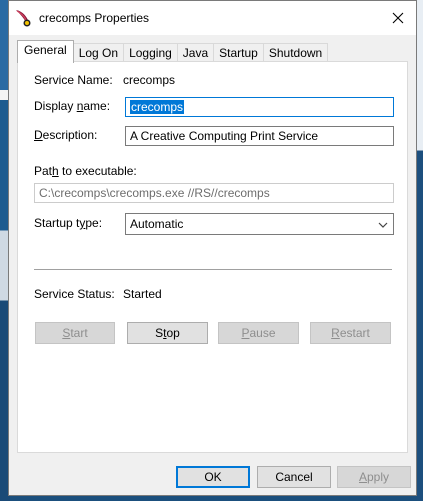  Describe the element at coordinates (94, 18) in the screenshot. I see `window-title: crecomps Properties` at that location.